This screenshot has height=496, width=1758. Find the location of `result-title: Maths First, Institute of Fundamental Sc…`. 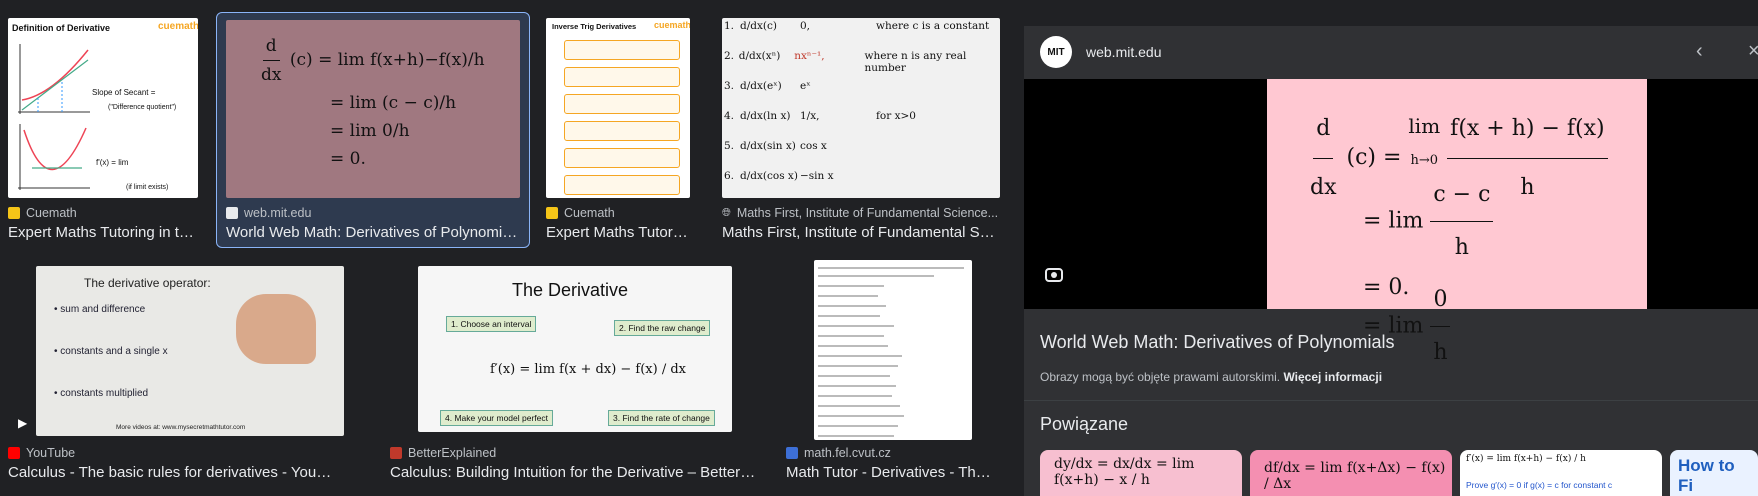

result-title: Maths First, Institute of Fundamental Sc… is located at coordinates (861, 232).